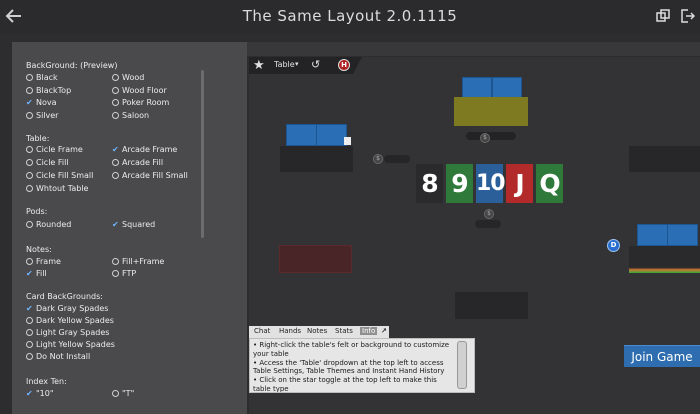  What do you see at coordinates (491, 136) in the screenshot?
I see `seat-name-bar` at bounding box center [491, 136].